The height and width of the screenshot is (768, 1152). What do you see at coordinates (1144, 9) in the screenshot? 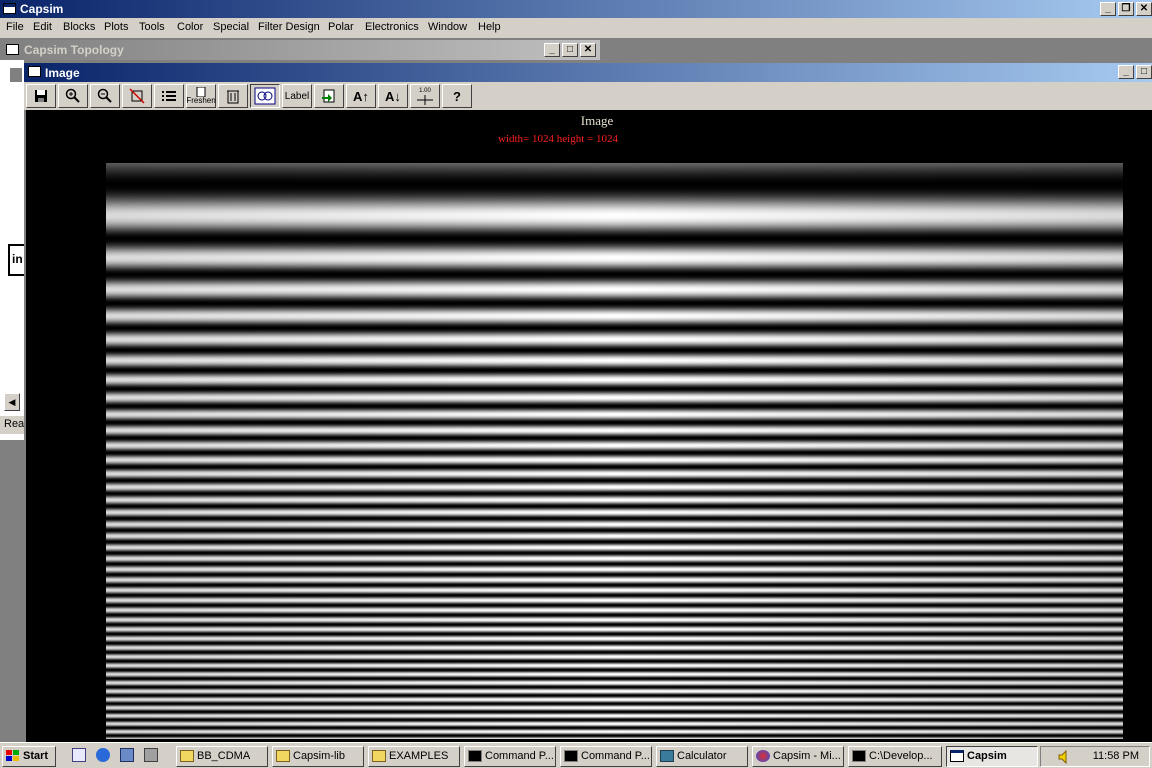
I see `close-button: ✕` at bounding box center [1144, 9].